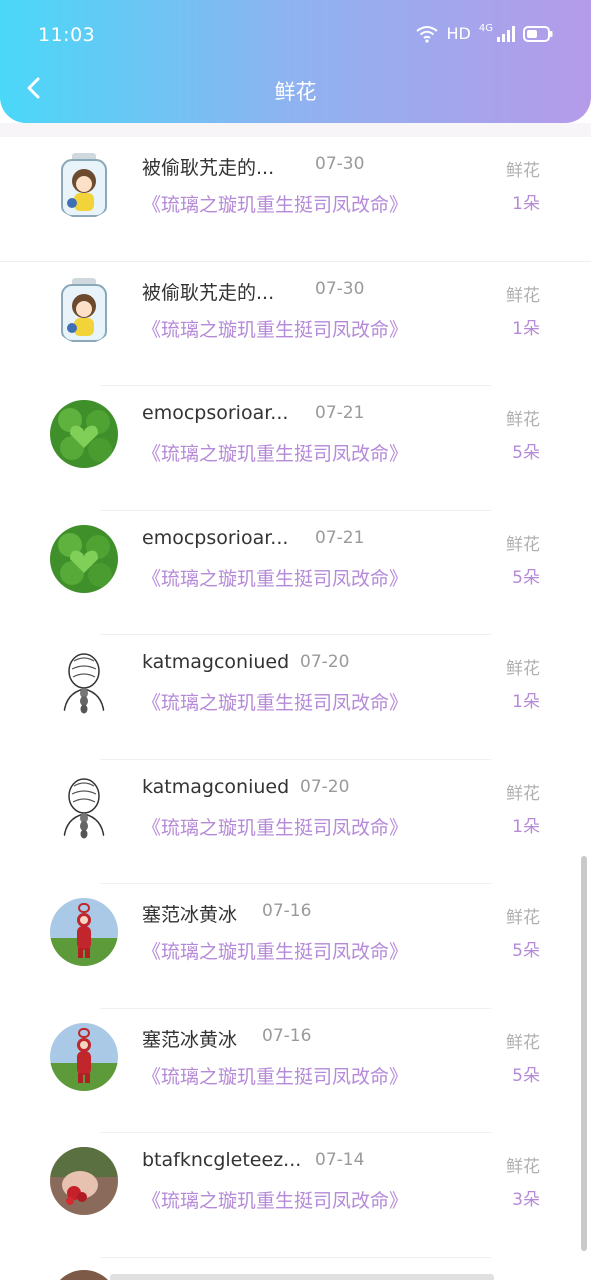  What do you see at coordinates (340, 1160) in the screenshot?
I see `record-date: 07-14` at bounding box center [340, 1160].